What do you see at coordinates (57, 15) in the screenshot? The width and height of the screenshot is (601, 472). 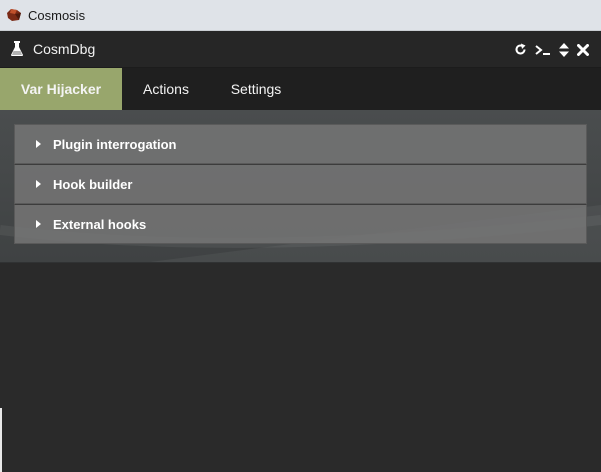 I see `window-title: Cosmosis` at bounding box center [57, 15].